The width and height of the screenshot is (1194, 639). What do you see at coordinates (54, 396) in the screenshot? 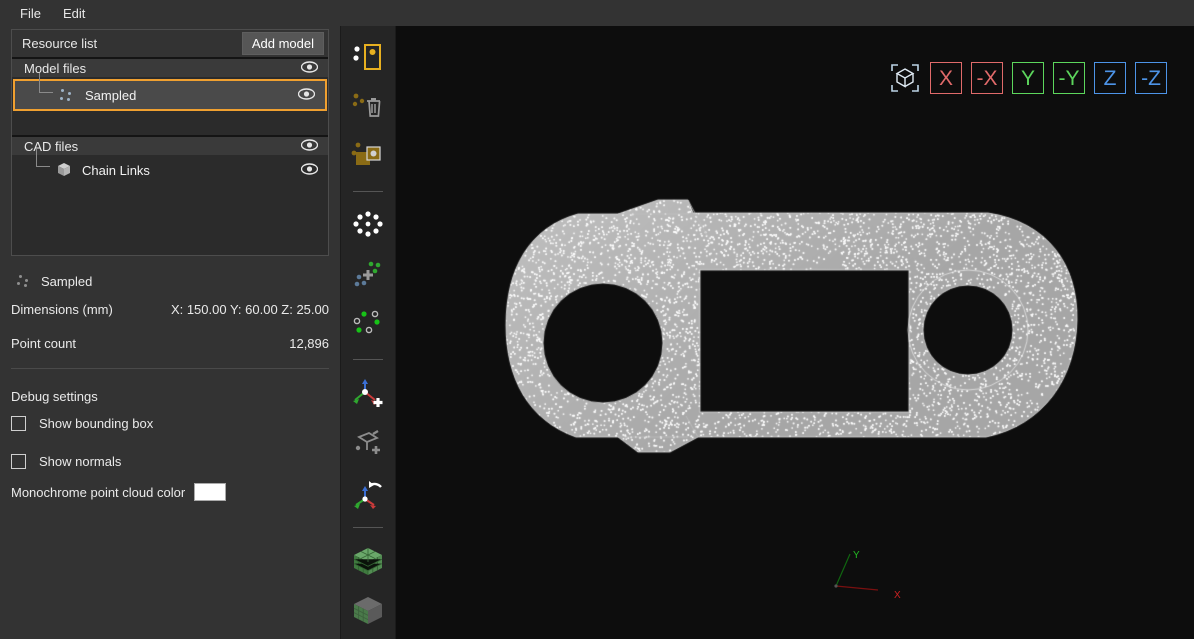
I see `debug-settings-title: Debug settings` at bounding box center [54, 396].